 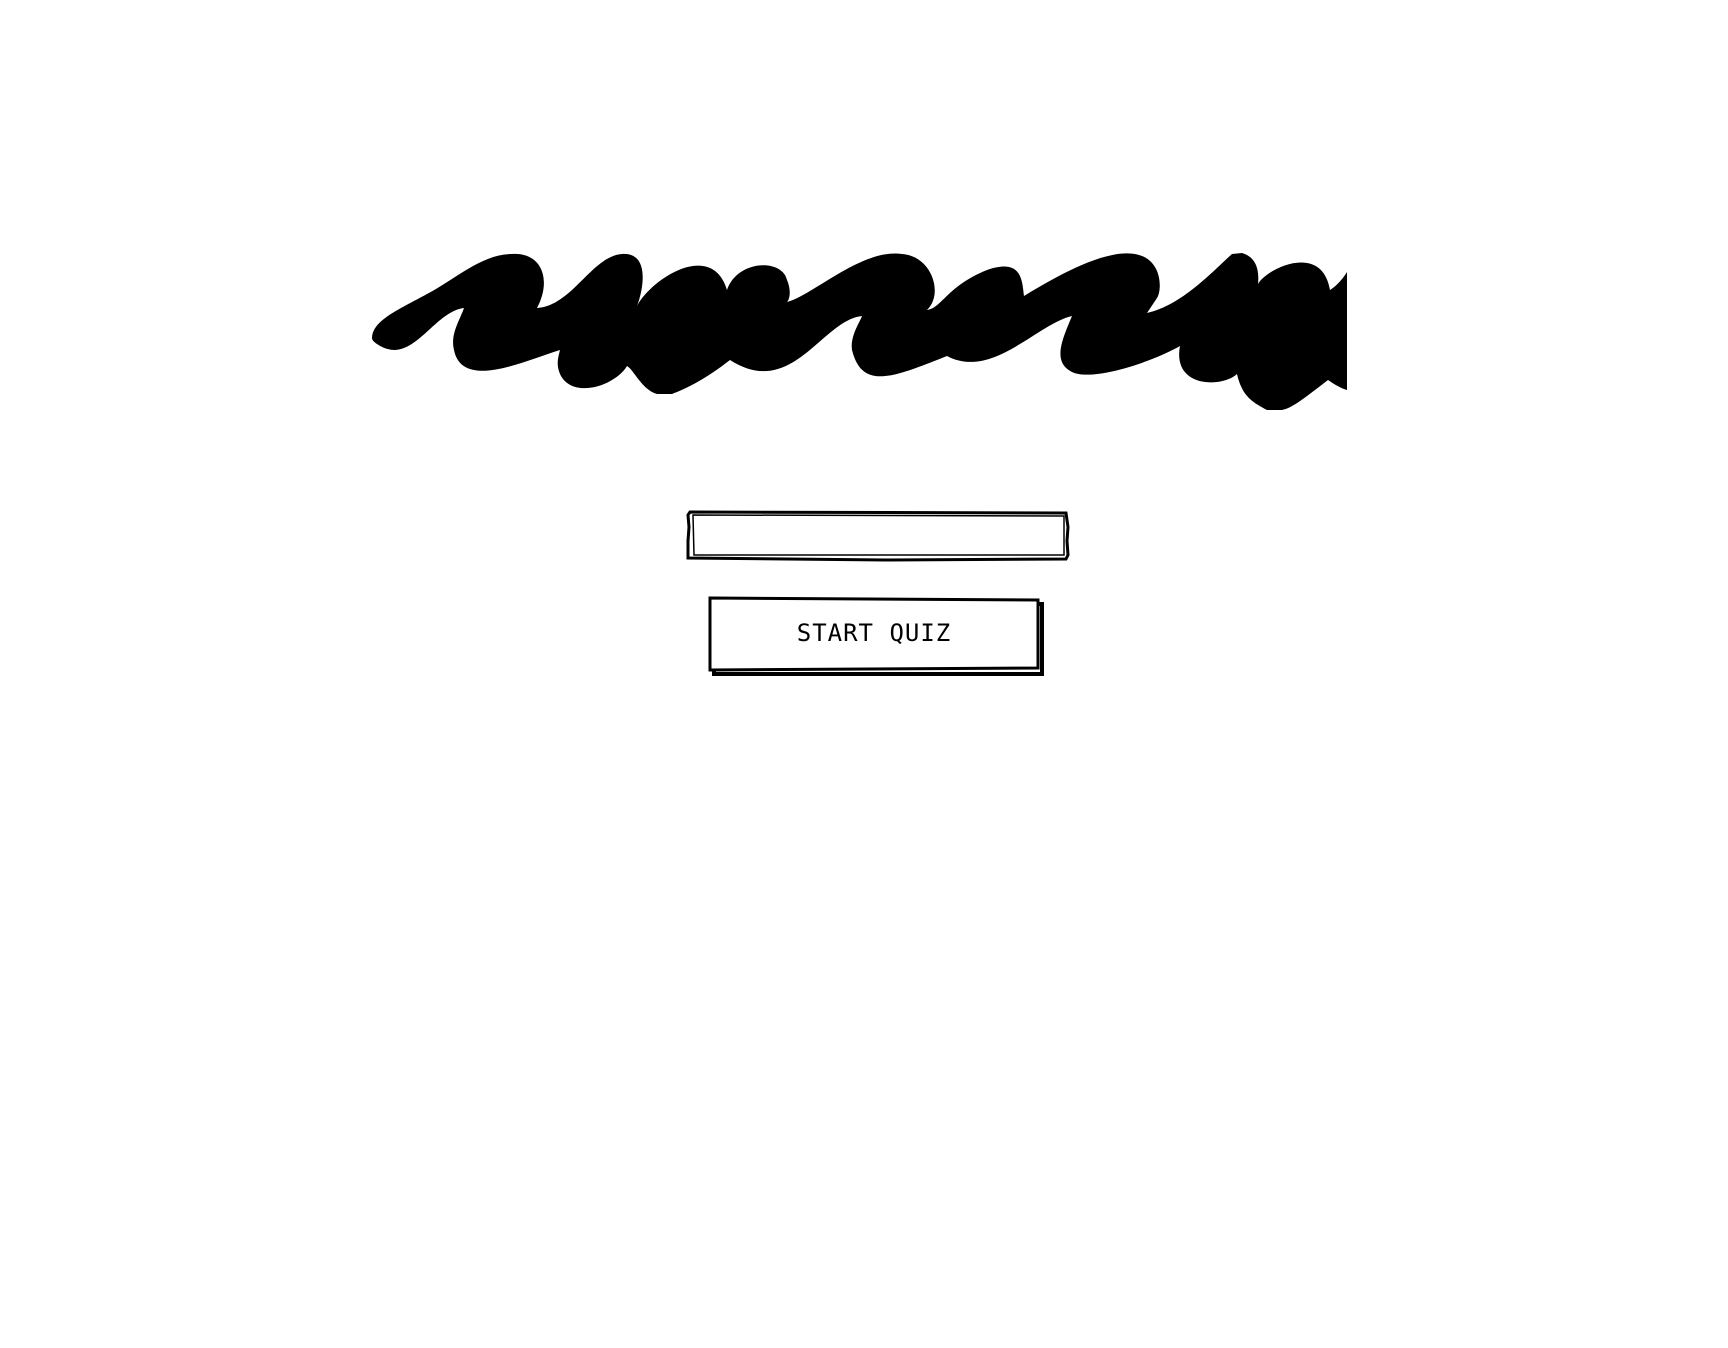 I want to click on start-quiz-button: START QUIZ, so click(x=878, y=636).